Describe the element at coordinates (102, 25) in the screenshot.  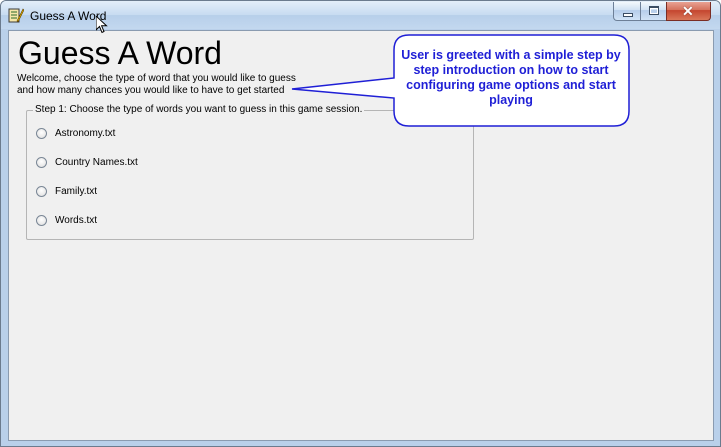
I see `mouse-pointer-icon` at that location.